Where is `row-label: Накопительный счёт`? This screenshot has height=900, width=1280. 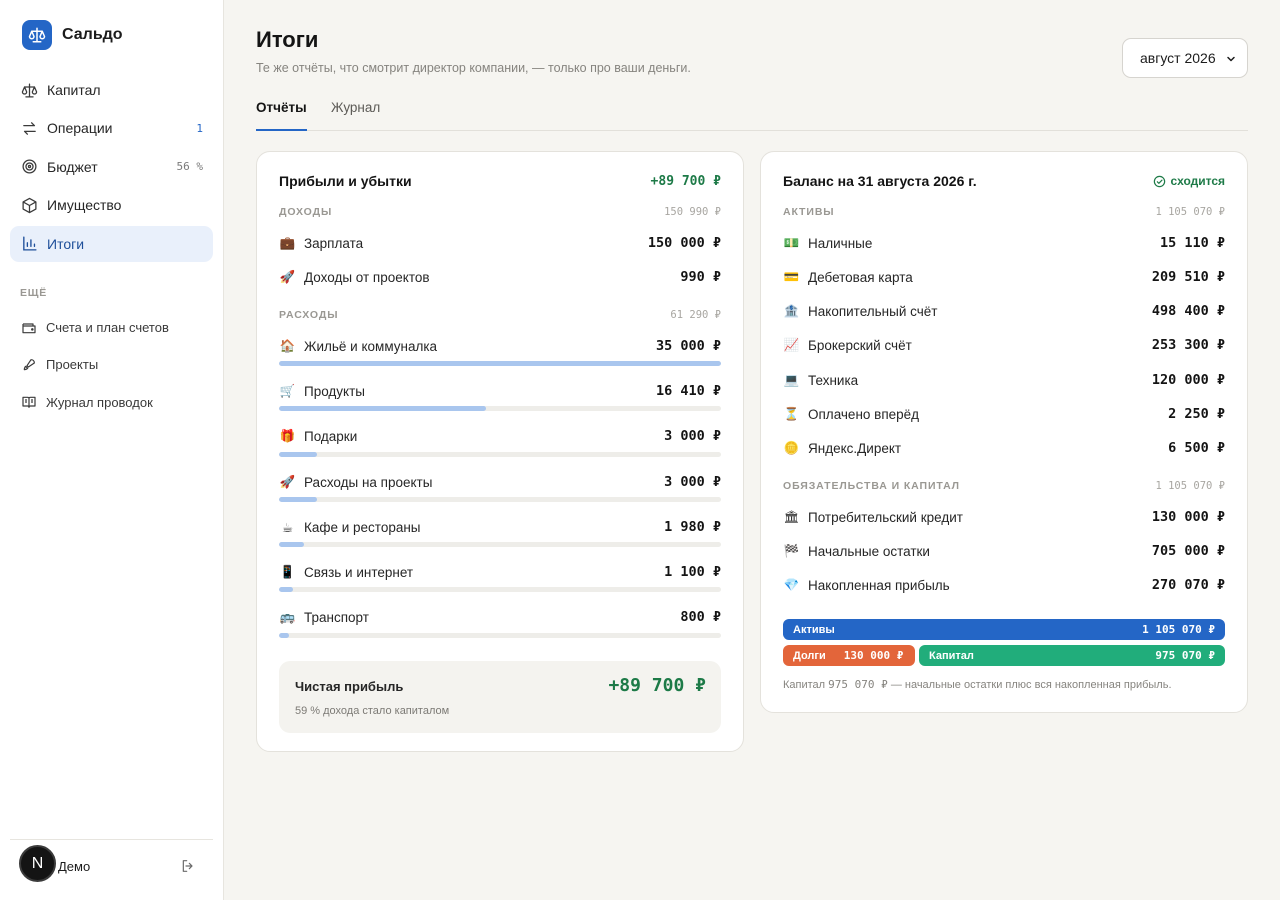
row-label: Накопительный счёт is located at coordinates (873, 311).